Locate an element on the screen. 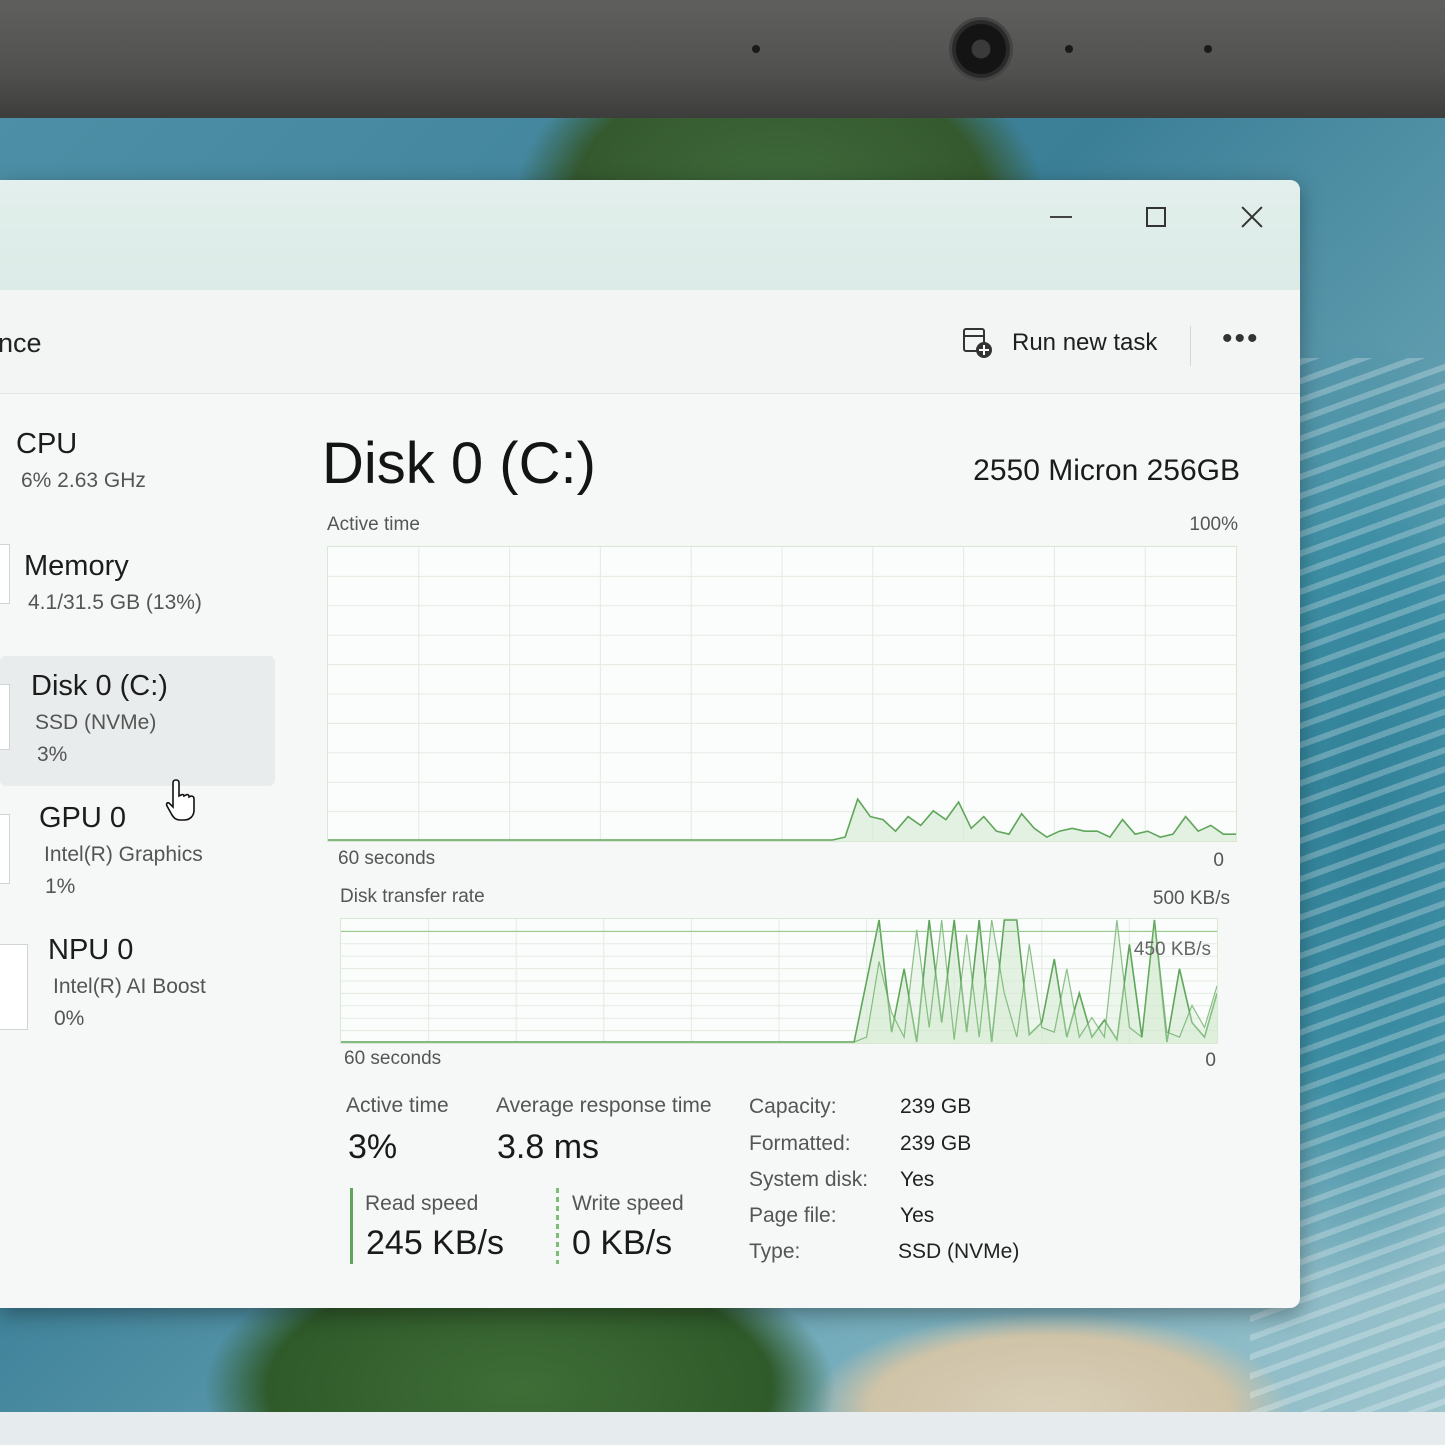  run-task-icon is located at coordinates (978, 343).